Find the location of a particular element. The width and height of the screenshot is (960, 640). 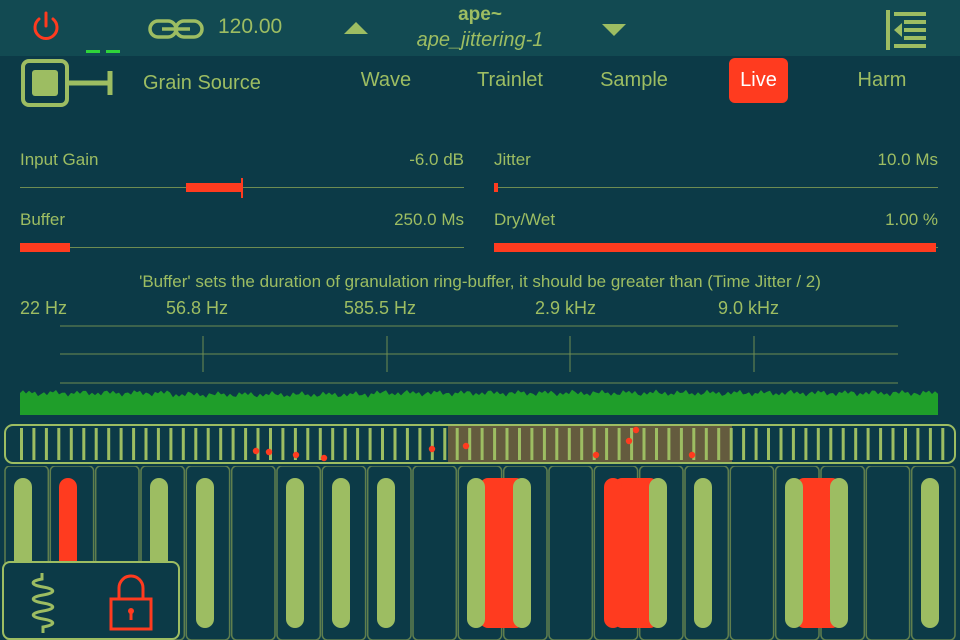

buffer-slider-fill is located at coordinates (45, 247).